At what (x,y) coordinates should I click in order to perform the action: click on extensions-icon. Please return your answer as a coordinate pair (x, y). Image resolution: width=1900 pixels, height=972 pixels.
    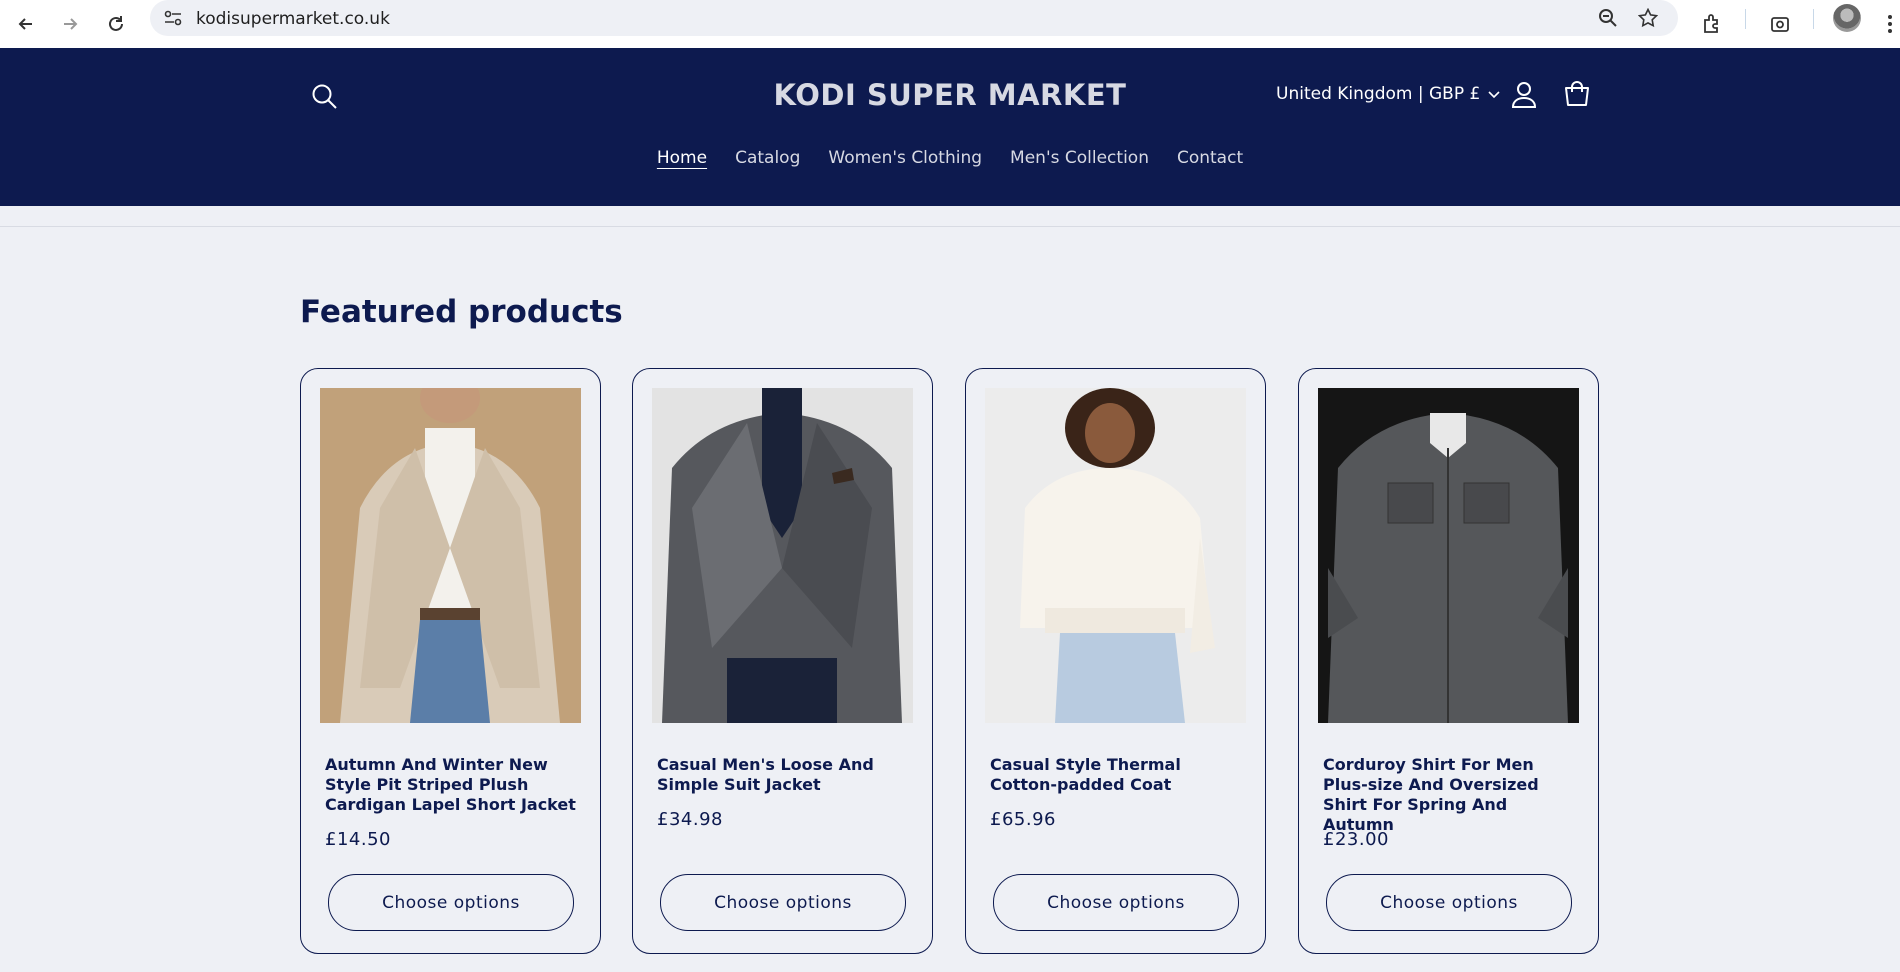
    Looking at the image, I should click on (1712, 24).